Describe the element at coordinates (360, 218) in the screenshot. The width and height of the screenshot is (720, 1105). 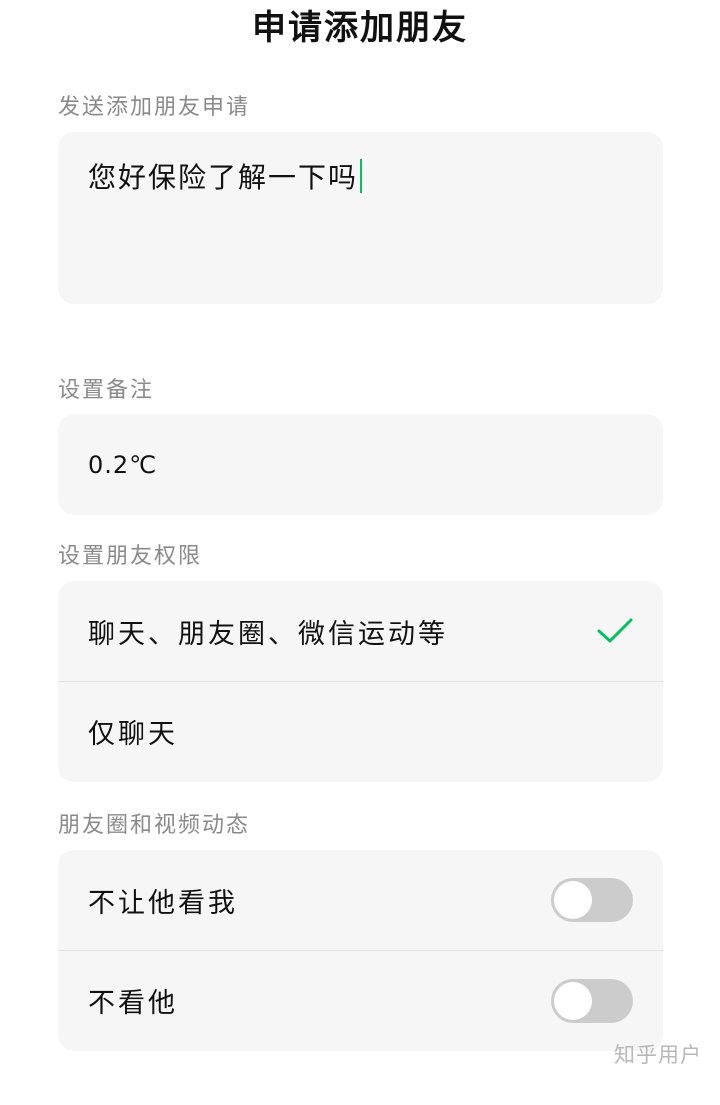
I see `request-message-box: 您好保险了解一下吗` at that location.